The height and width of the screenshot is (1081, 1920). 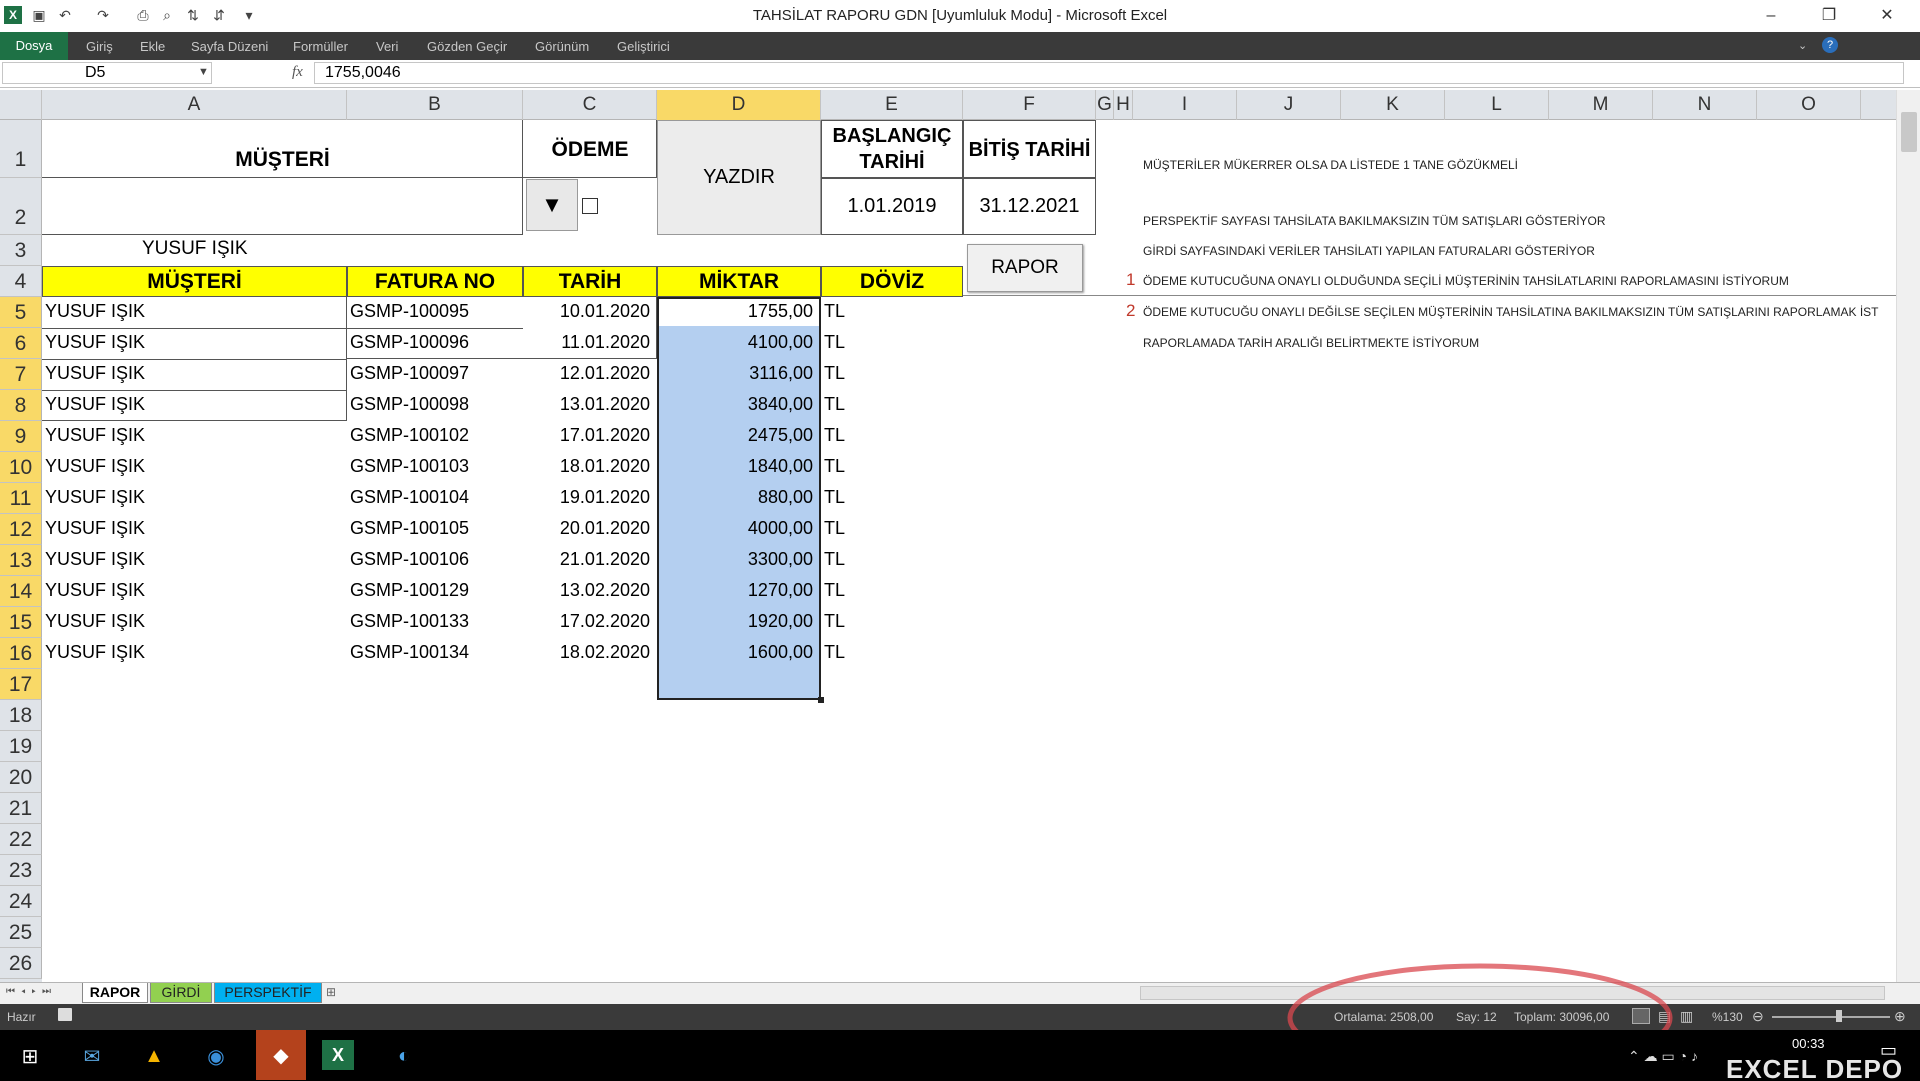 I want to click on warning-icon: ▲, so click(x=154, y=1056).